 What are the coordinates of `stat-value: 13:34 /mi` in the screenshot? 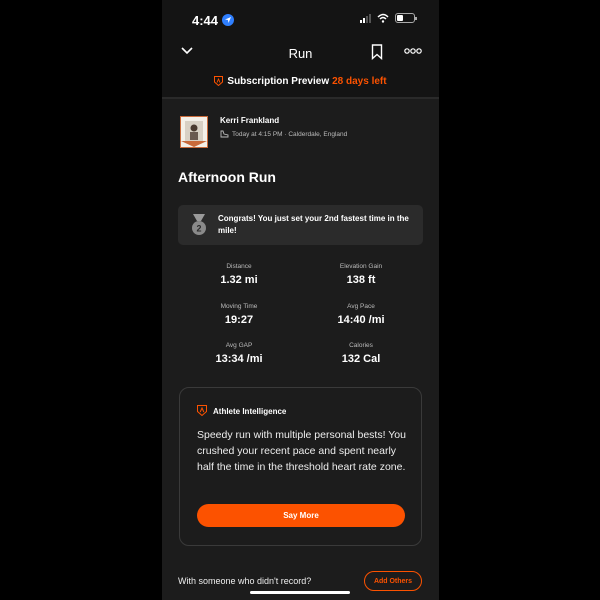 It's located at (239, 359).